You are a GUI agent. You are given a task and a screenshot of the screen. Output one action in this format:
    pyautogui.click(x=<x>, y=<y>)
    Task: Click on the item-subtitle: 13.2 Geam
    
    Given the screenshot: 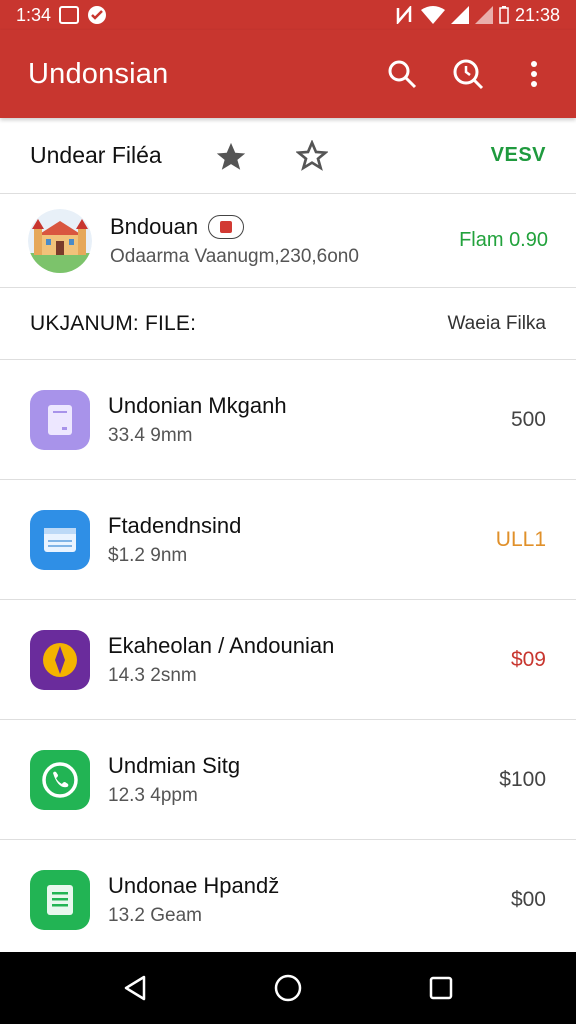 What is the action you would take?
    pyautogui.click(x=155, y=915)
    